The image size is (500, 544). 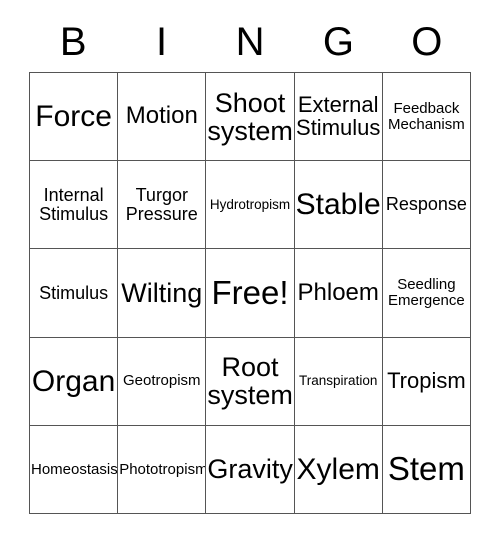 I want to click on bingo-cell-b2: Internal Stimulus, so click(x=74, y=205).